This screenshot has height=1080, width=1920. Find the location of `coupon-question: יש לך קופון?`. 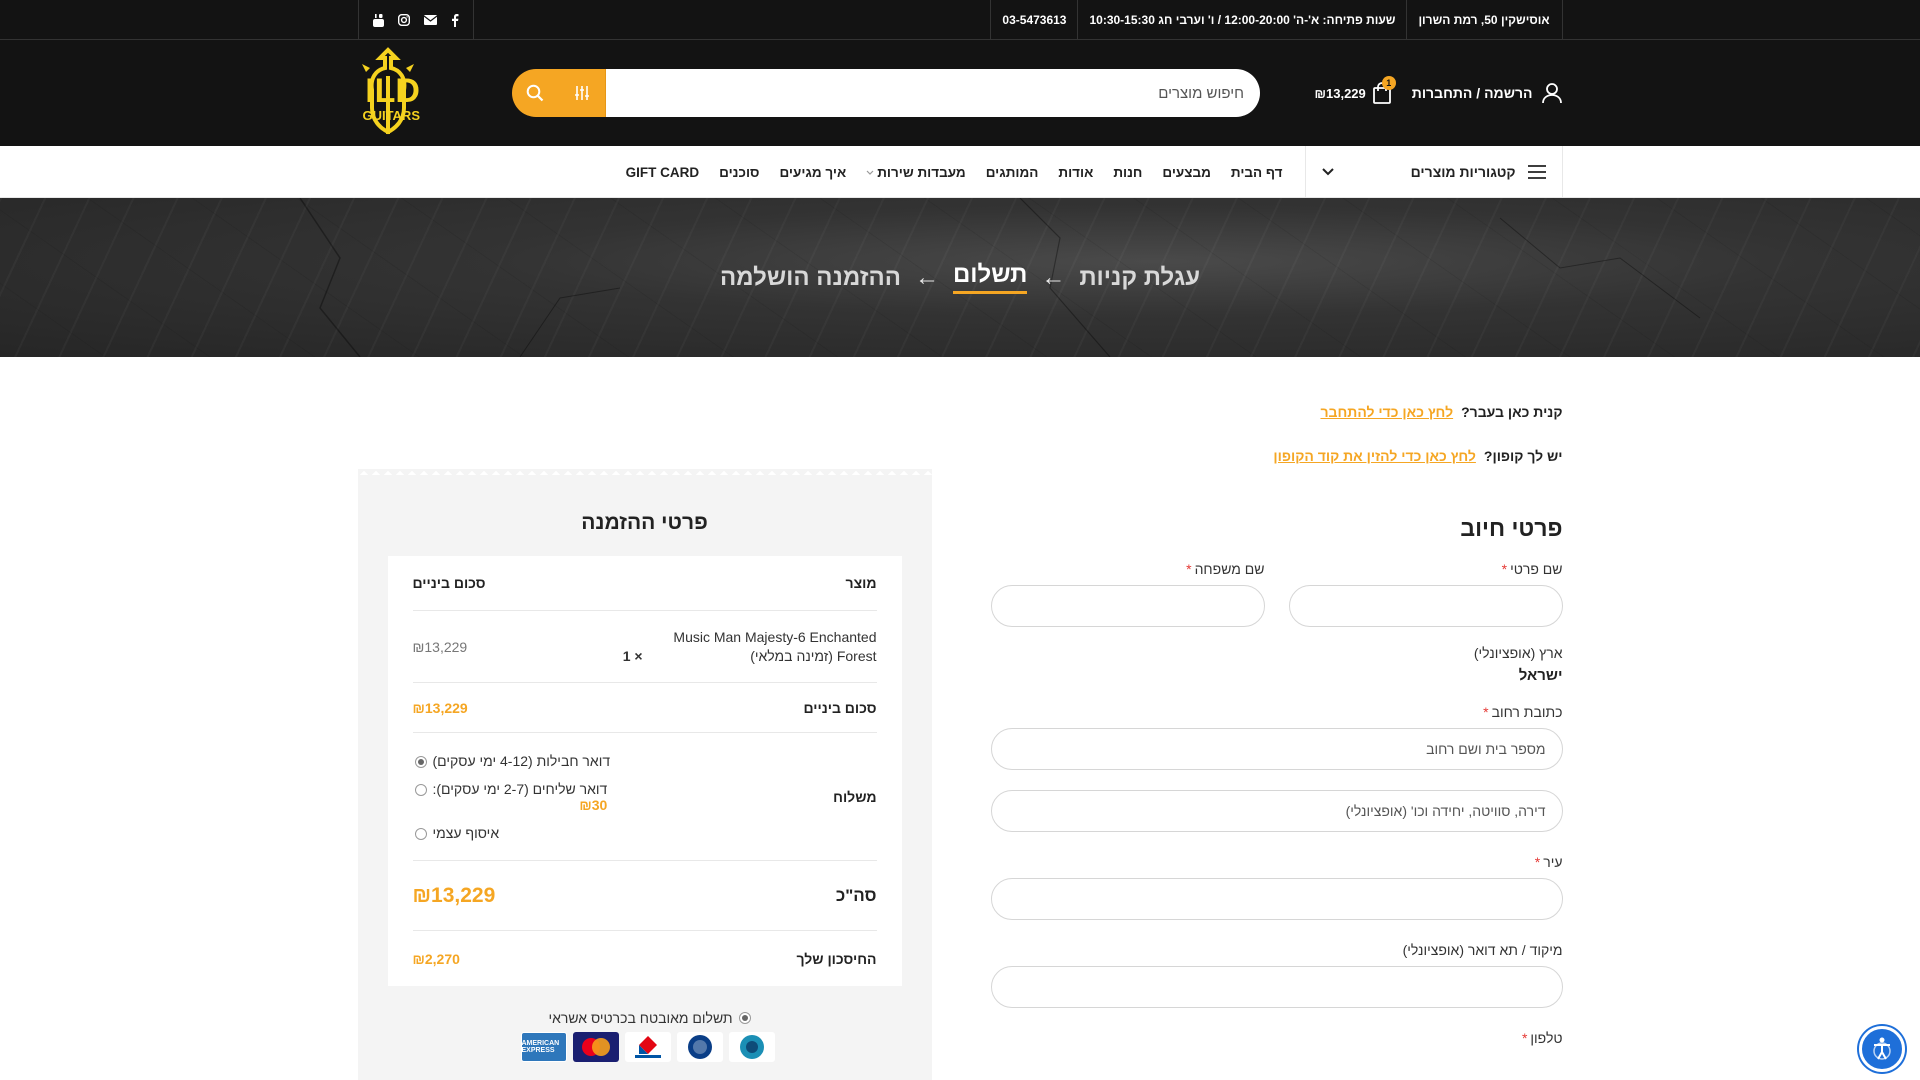

coupon-question: יש לך קופון? is located at coordinates (1523, 456).